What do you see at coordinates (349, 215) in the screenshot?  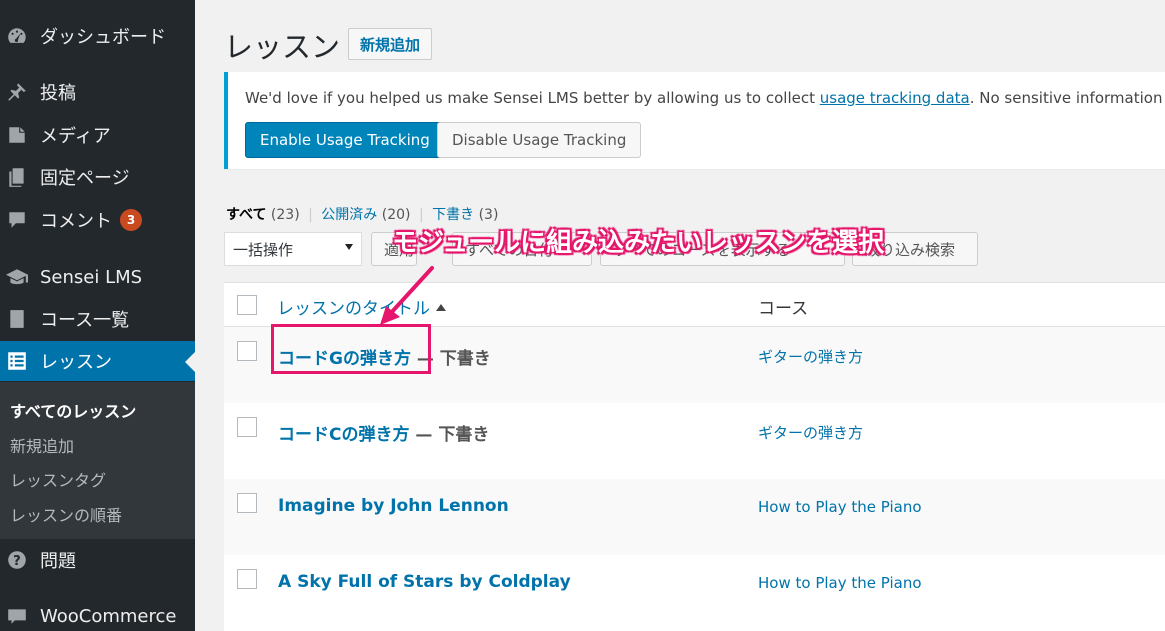 I see `filter-published: 公開済み` at bounding box center [349, 215].